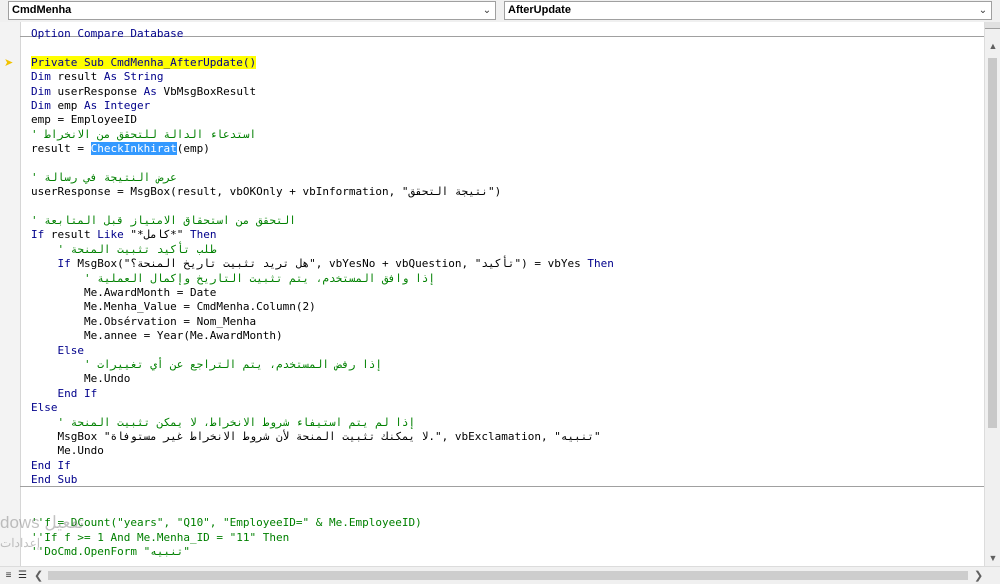  I want to click on code-line: Me.Menha_Value = CmdMenha.Column(2), so click(506, 307).